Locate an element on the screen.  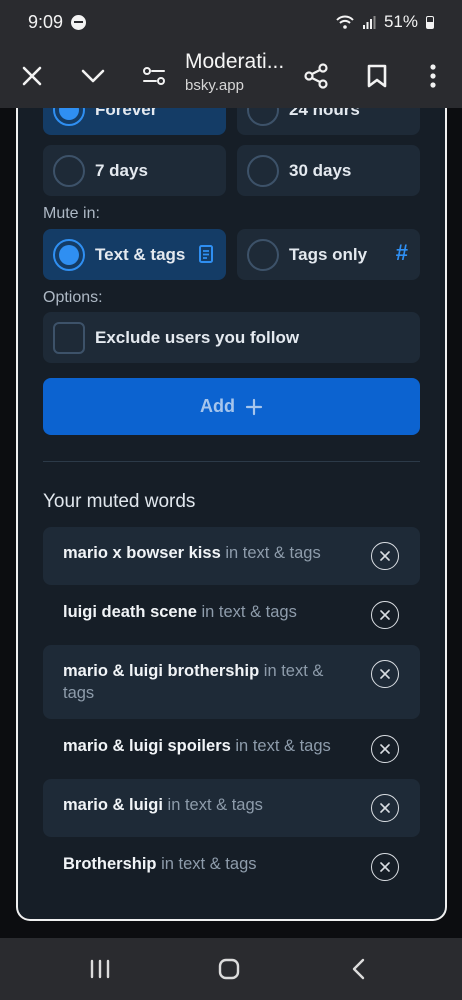
system-nav-bar is located at coordinates (231, 969).